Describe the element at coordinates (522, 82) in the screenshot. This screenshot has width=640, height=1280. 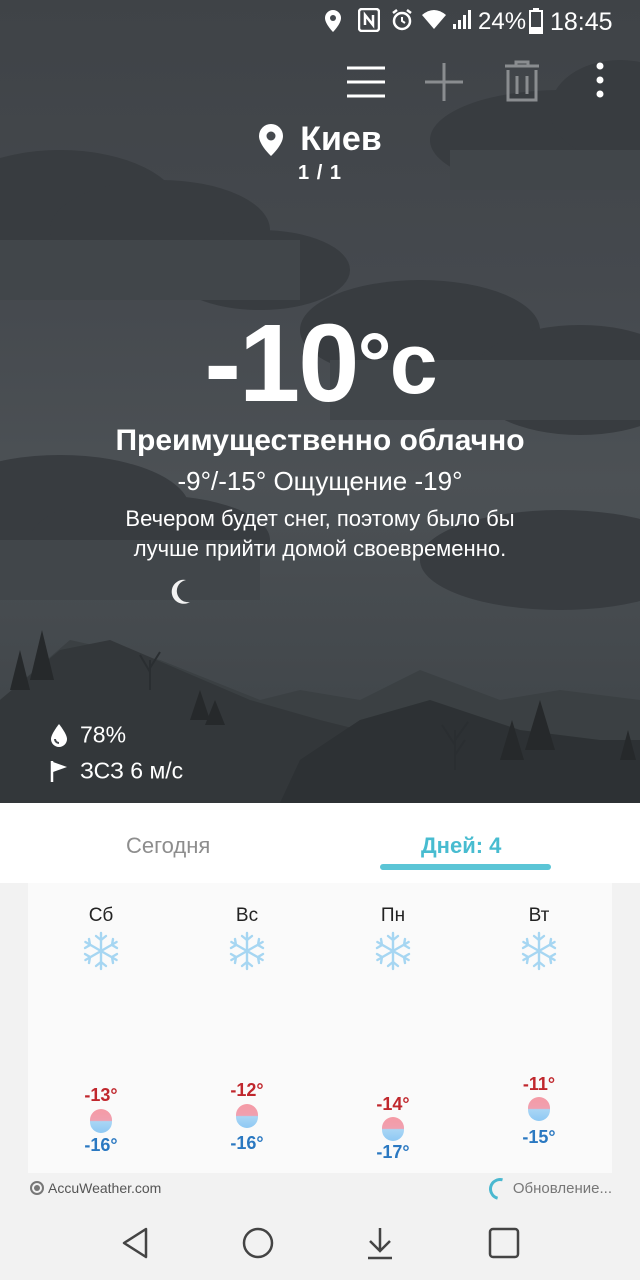
I see `delete-icon` at that location.